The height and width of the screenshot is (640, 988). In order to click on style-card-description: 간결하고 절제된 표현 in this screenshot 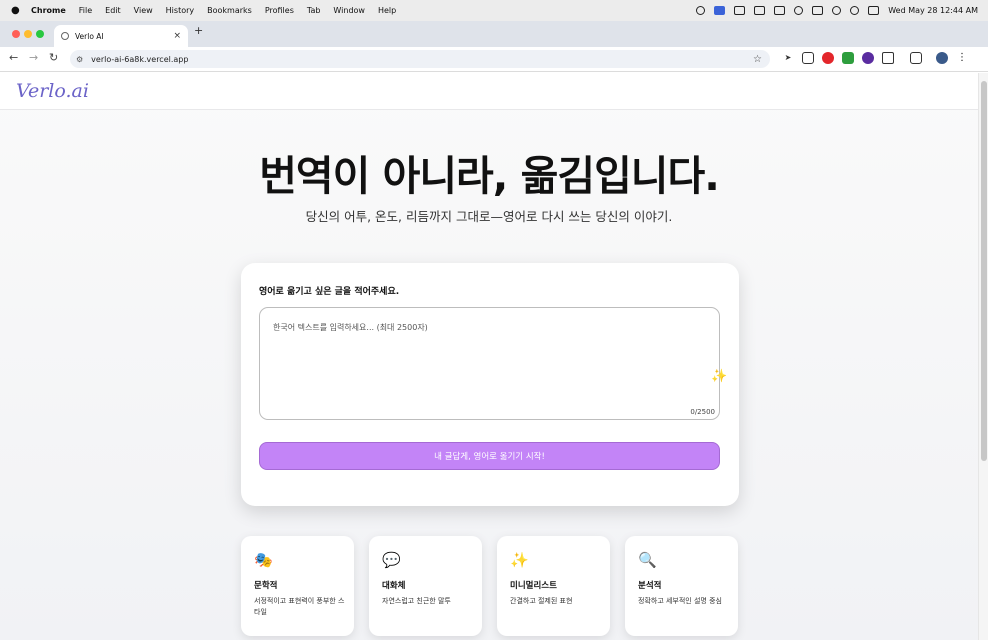, I will do `click(541, 601)`.